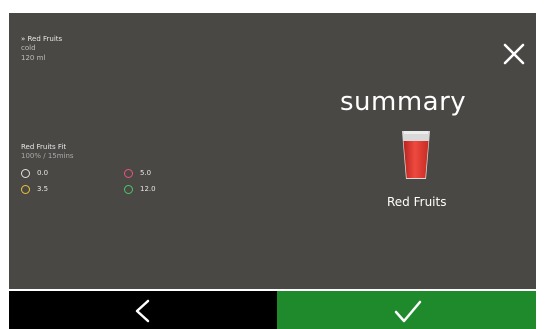 This screenshot has height=329, width=545. What do you see at coordinates (34, 189) in the screenshot?
I see `param-item: 3.5` at bounding box center [34, 189].